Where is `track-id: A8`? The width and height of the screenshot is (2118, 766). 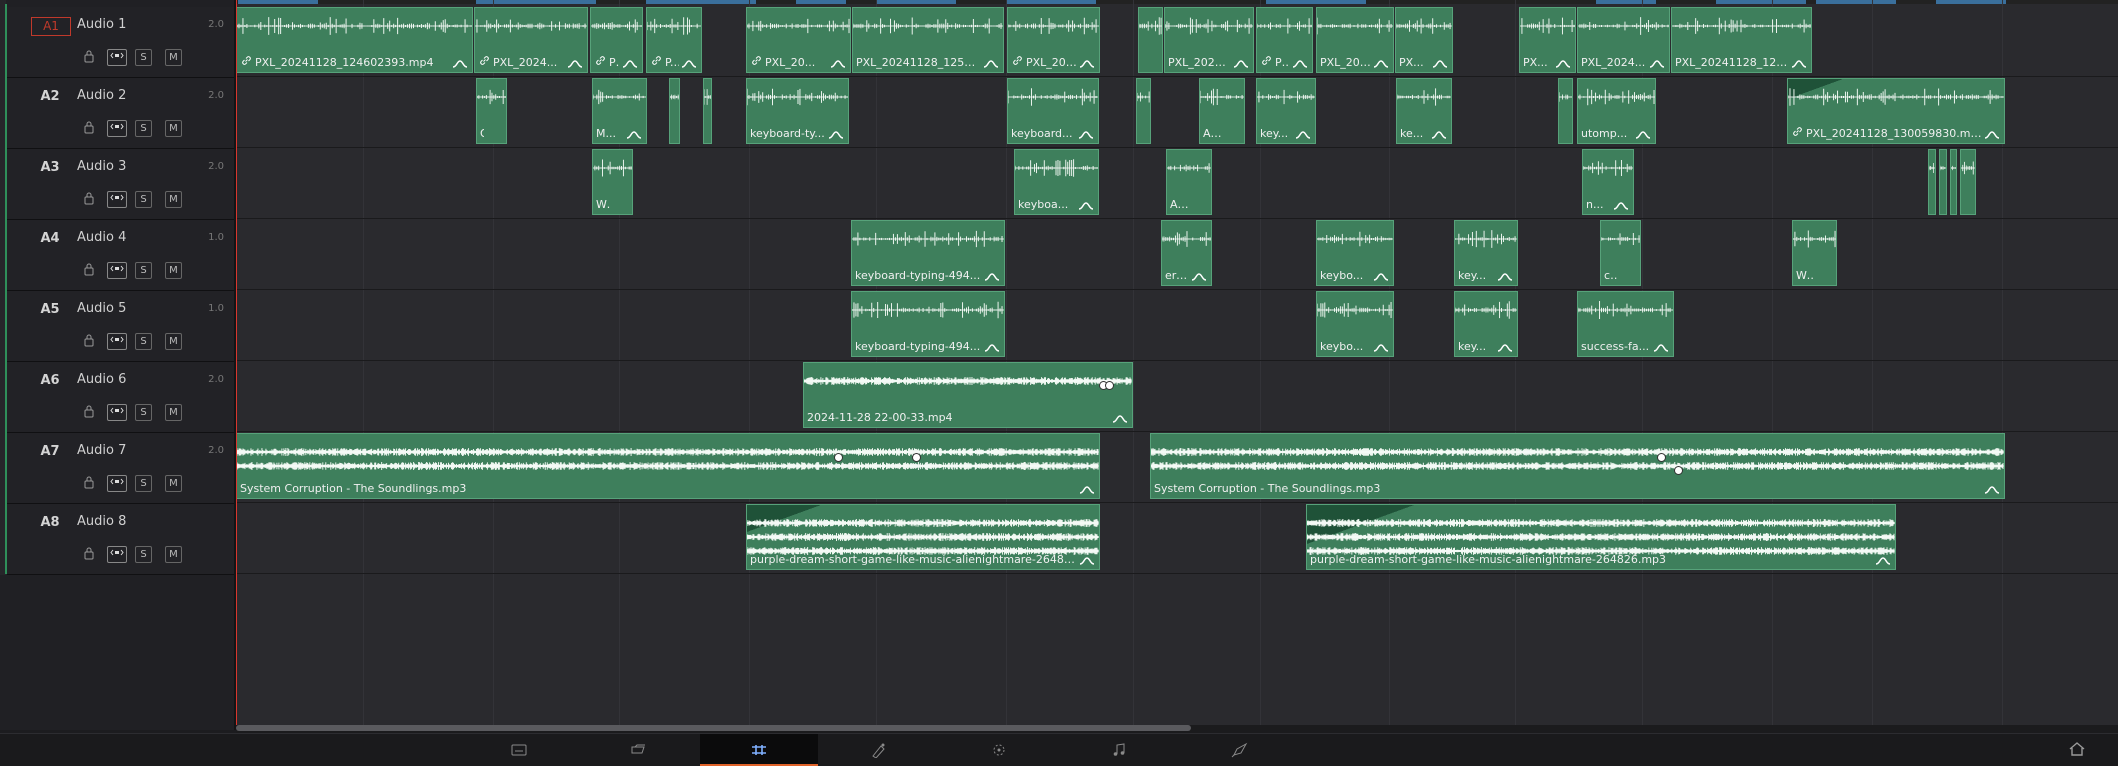
track-id: A8 is located at coordinates (50, 522).